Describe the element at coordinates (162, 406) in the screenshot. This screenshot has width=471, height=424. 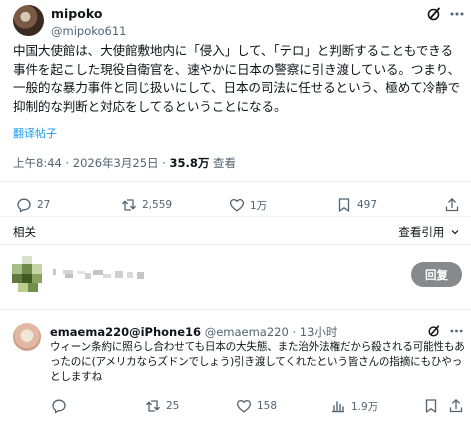
I see `reply-repost-action: 25` at that location.